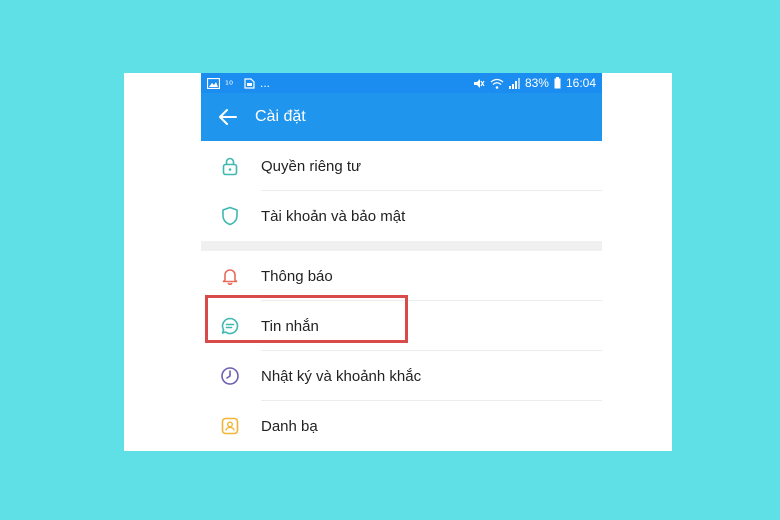 The width and height of the screenshot is (780, 520). I want to click on settings-item-label: Thông báo, so click(297, 276).